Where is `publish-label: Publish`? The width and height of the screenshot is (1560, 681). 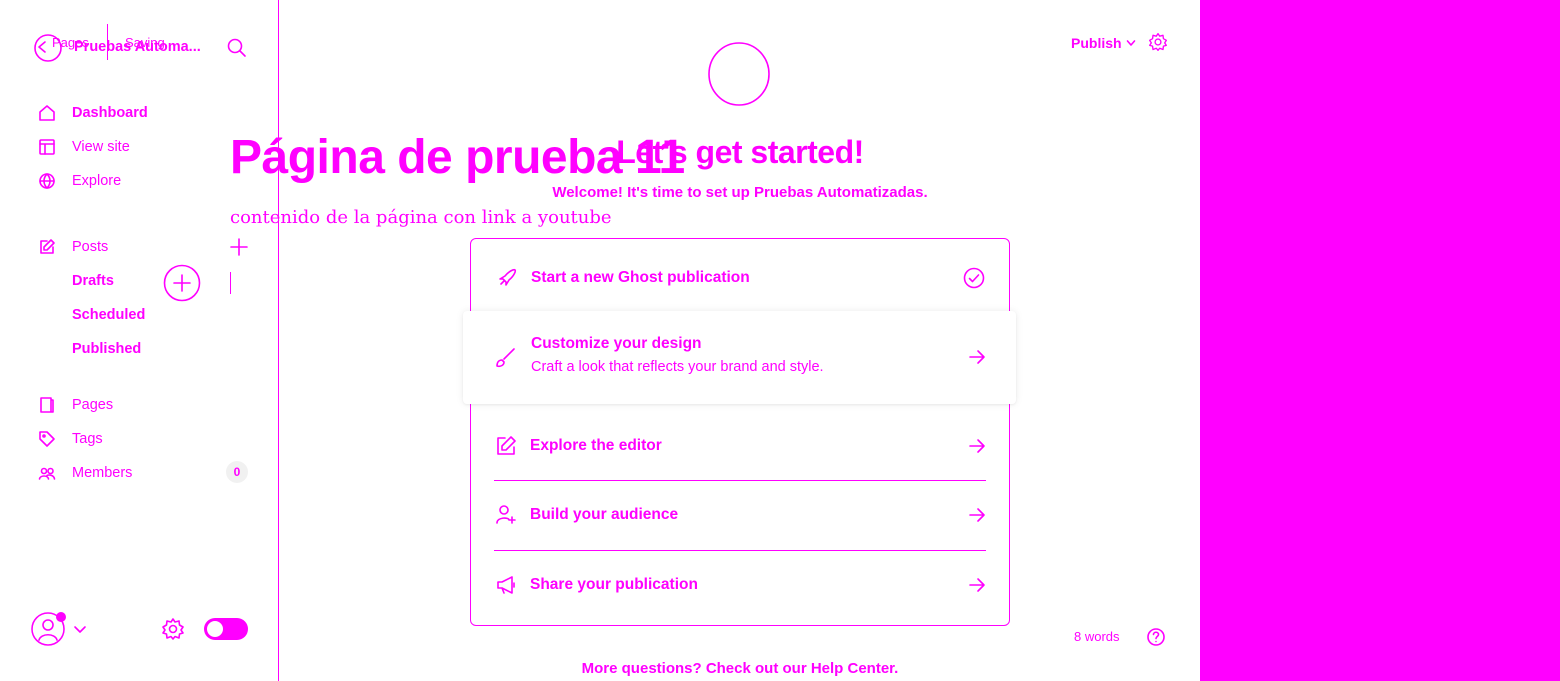 publish-label: Publish is located at coordinates (1096, 43).